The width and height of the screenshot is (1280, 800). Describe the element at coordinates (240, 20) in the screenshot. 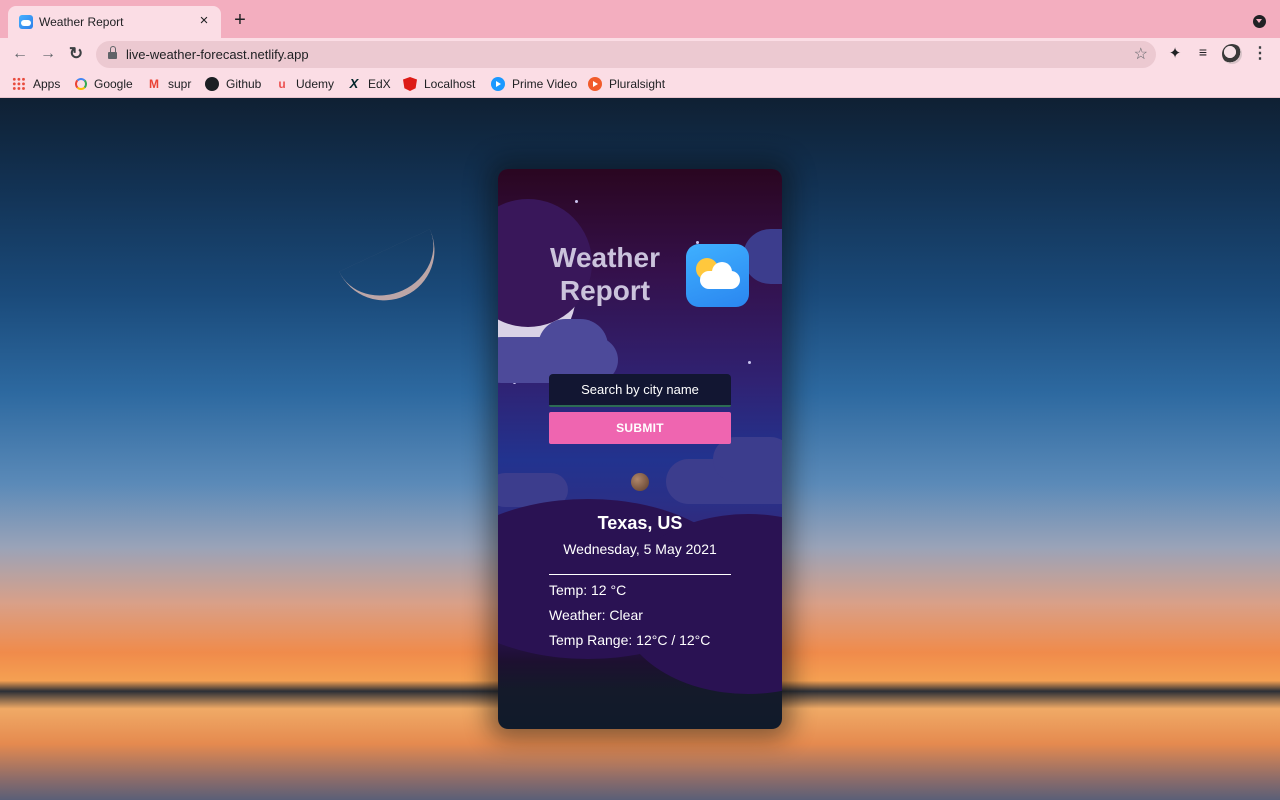

I see `new-tab-button: +` at that location.